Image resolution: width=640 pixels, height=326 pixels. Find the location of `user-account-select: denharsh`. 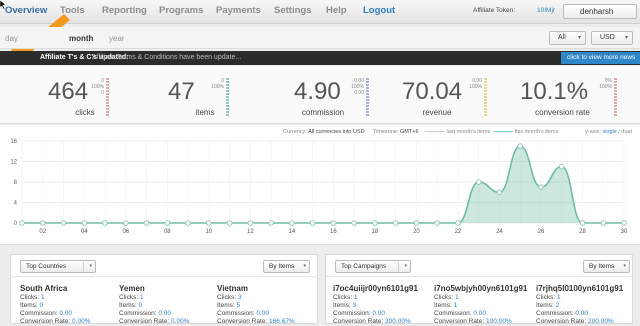

user-account-select: denharsh is located at coordinates (600, 11).